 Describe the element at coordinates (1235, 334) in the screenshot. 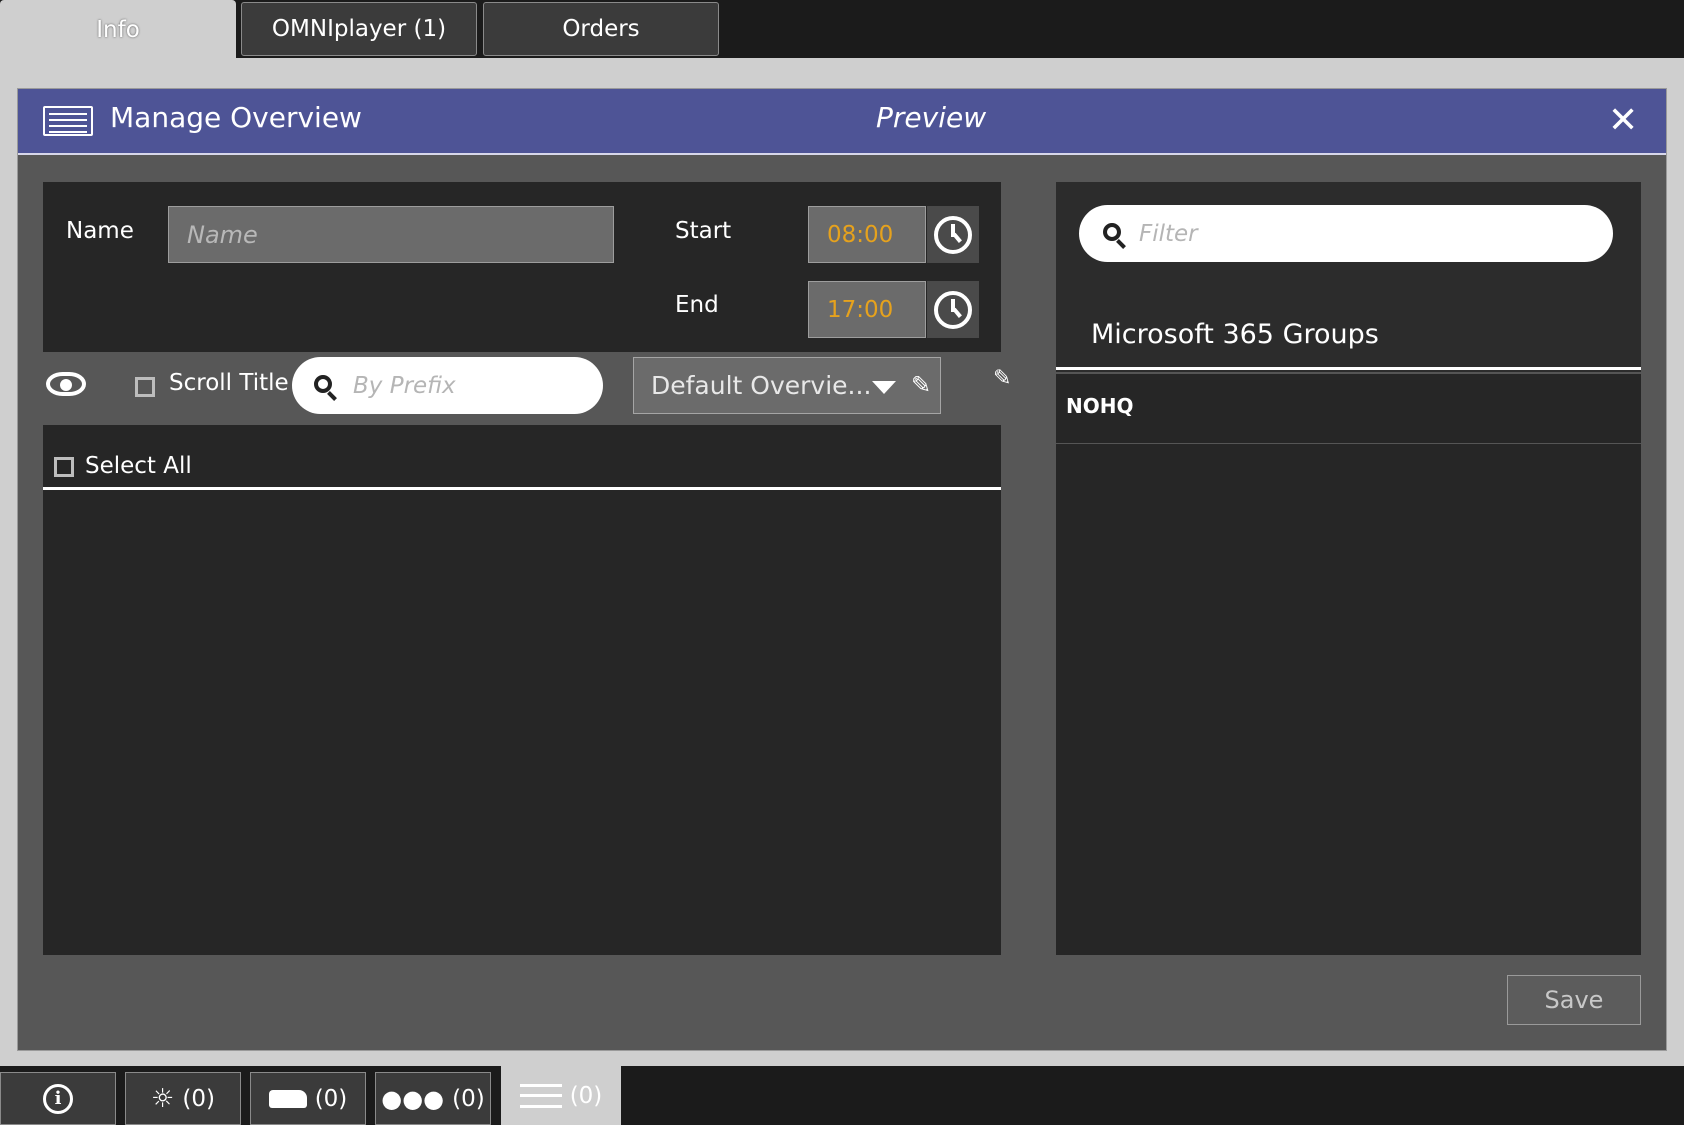

I see `groups-section-title: Microsoft 365 Groups` at that location.